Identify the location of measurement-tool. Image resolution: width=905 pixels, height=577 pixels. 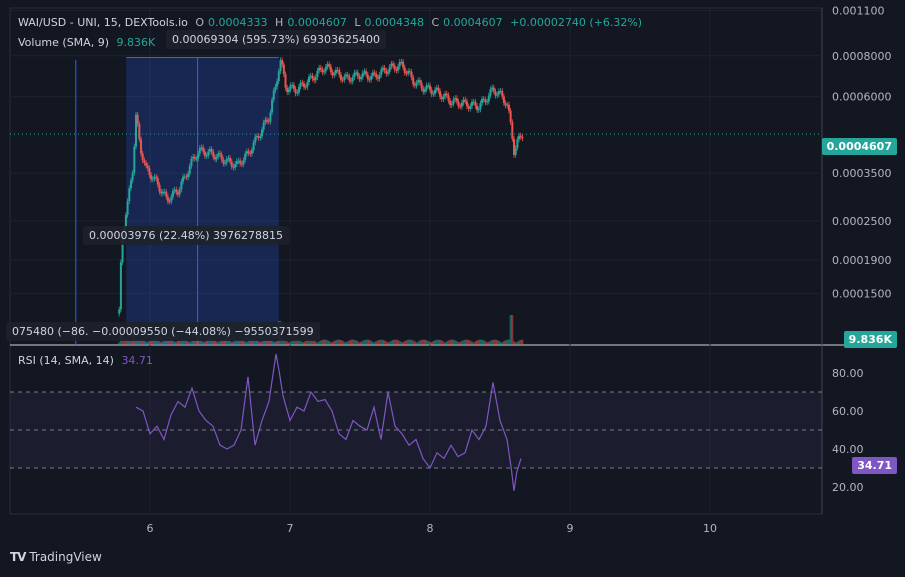
(177, 201).